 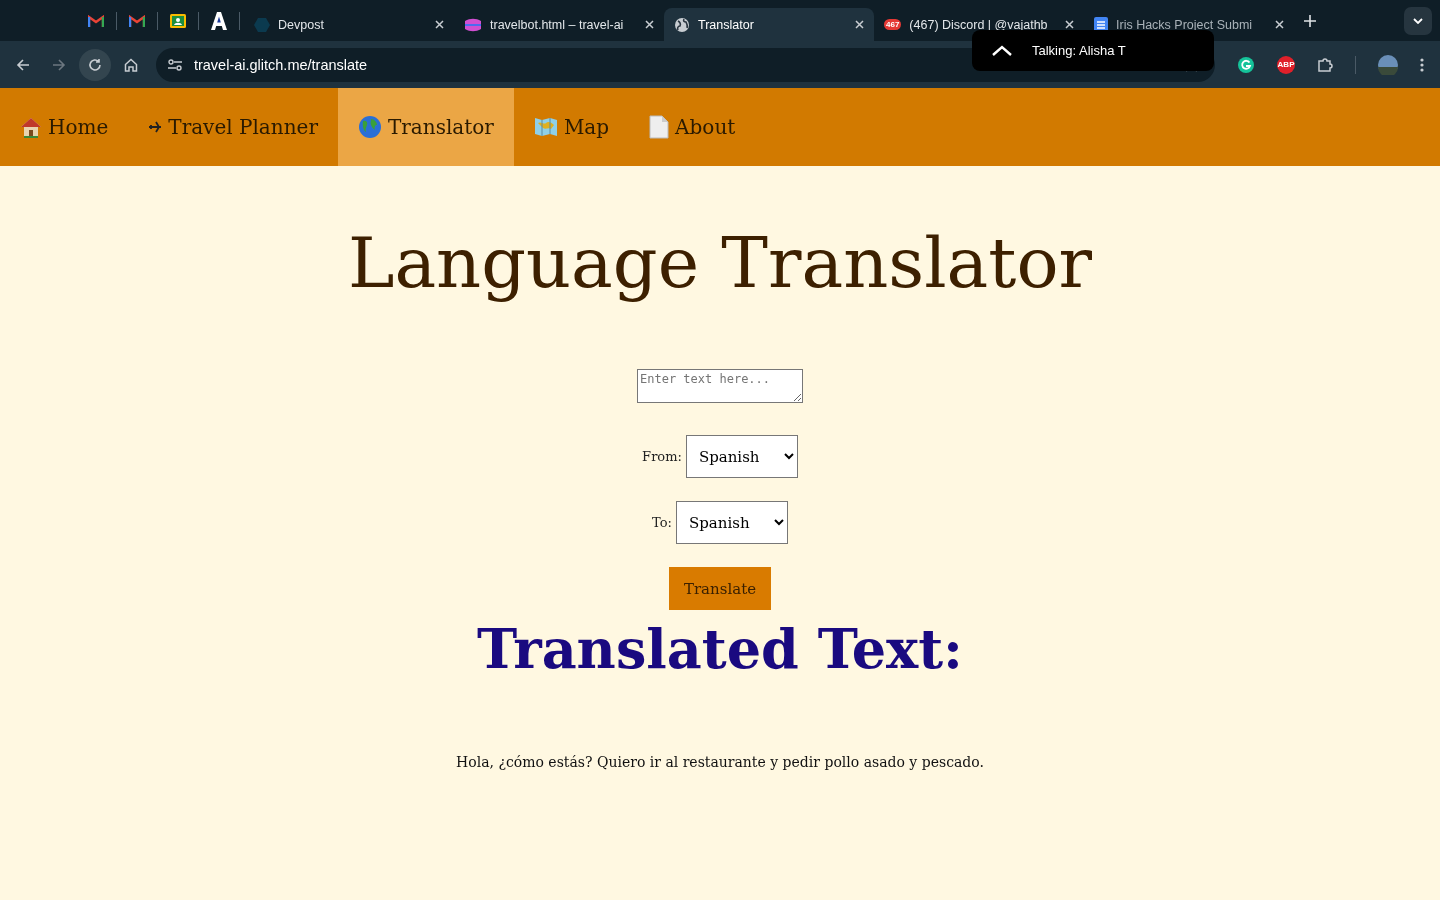 What do you see at coordinates (720, 762) in the screenshot?
I see `translated-text: Hola, ¿cómo estás? Quiero ir al restaurante y pedir pollo asado y pescado.` at bounding box center [720, 762].